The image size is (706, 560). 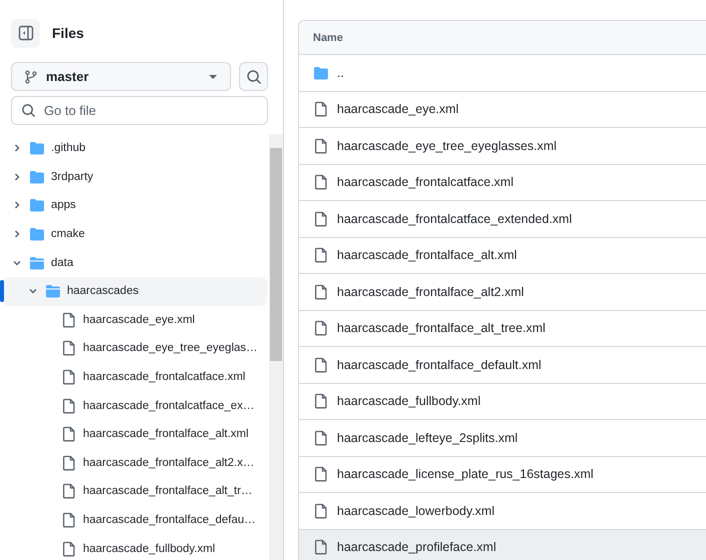 I want to click on tree-item: data, so click(x=135, y=262).